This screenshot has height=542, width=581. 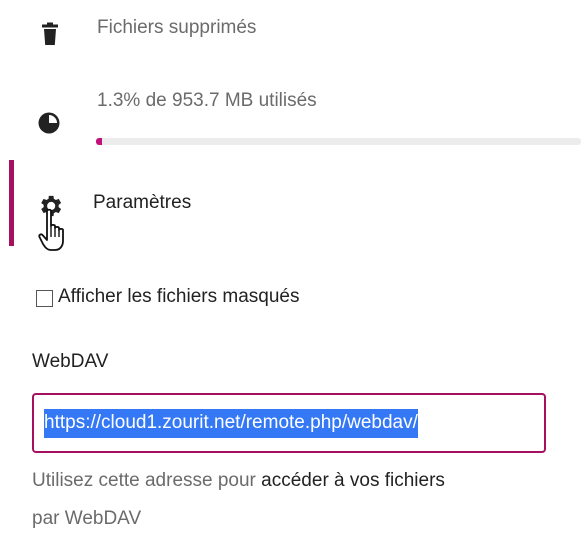 I want to click on active-indicator, so click(x=11, y=203).